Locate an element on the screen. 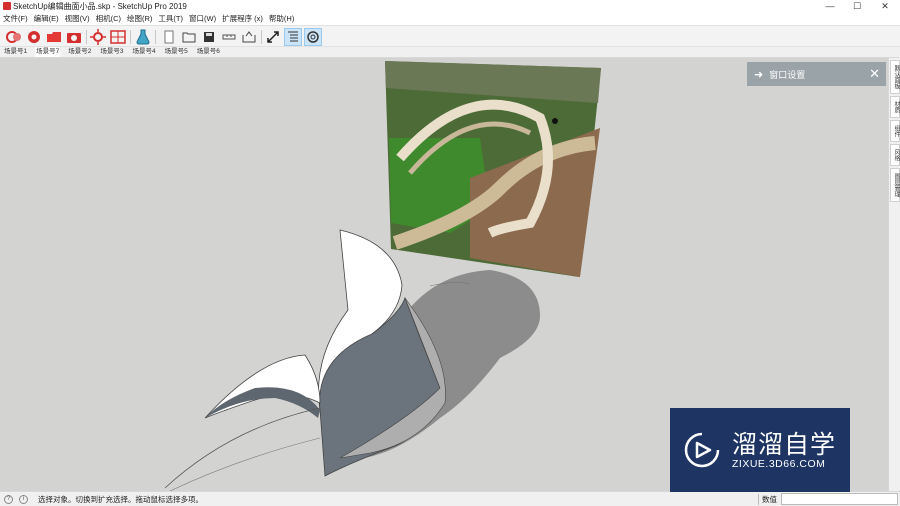  settings-gear-icon is located at coordinates (34, 37).